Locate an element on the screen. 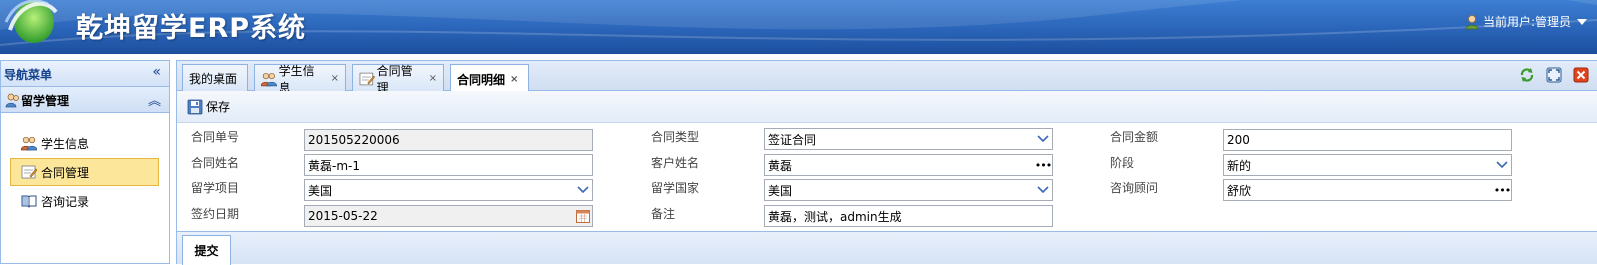  user-menu: 当前用户:管理员 is located at coordinates (1525, 21).